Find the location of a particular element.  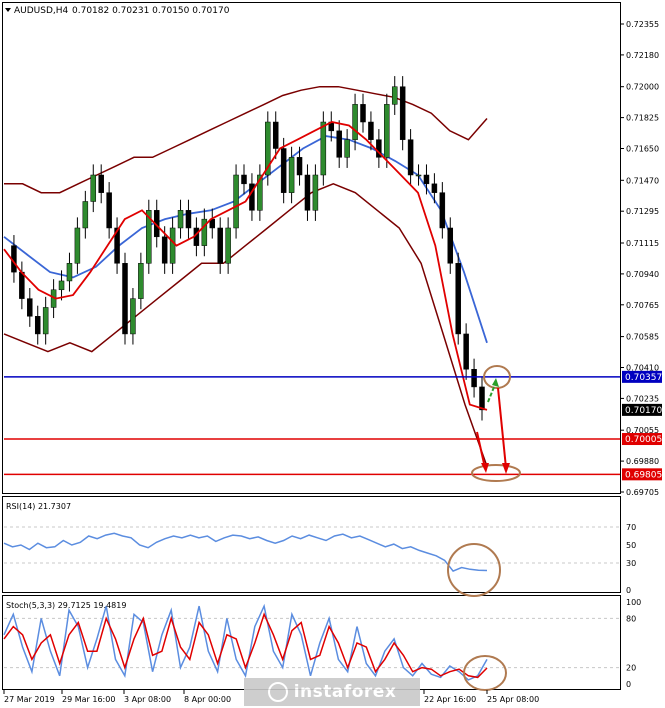

level-price-label: 0.69805 is located at coordinates (643, 475).